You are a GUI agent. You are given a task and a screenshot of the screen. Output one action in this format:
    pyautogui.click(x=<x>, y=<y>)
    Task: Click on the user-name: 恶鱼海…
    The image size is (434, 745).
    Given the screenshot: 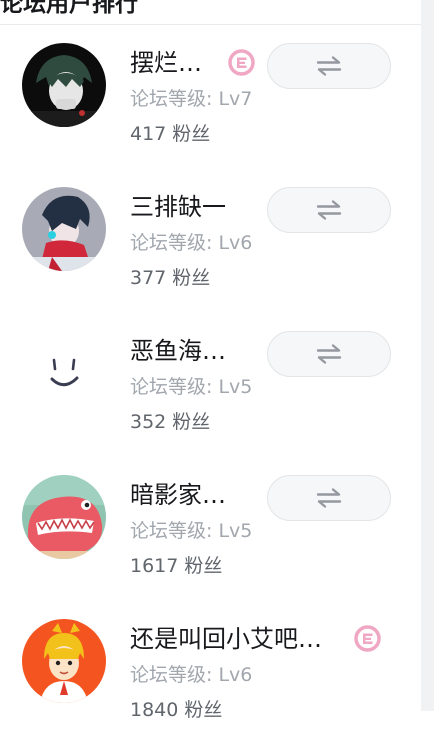 What is the action you would take?
    pyautogui.click(x=178, y=351)
    